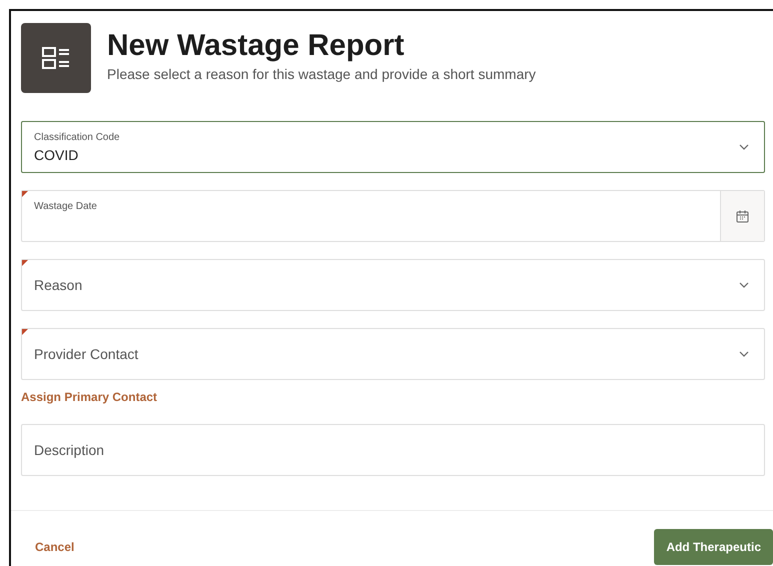 This screenshot has height=566, width=773. Describe the element at coordinates (713, 547) in the screenshot. I see `add-therapeutic-button: Add Therapeutic` at that location.